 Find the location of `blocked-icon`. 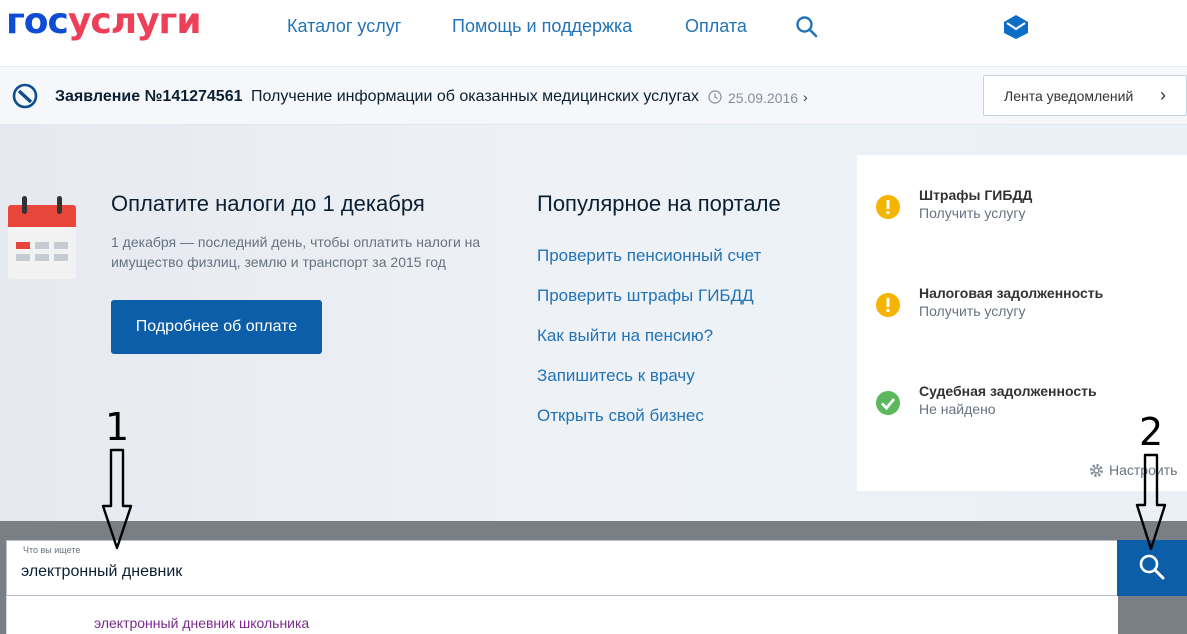

blocked-icon is located at coordinates (25, 96).